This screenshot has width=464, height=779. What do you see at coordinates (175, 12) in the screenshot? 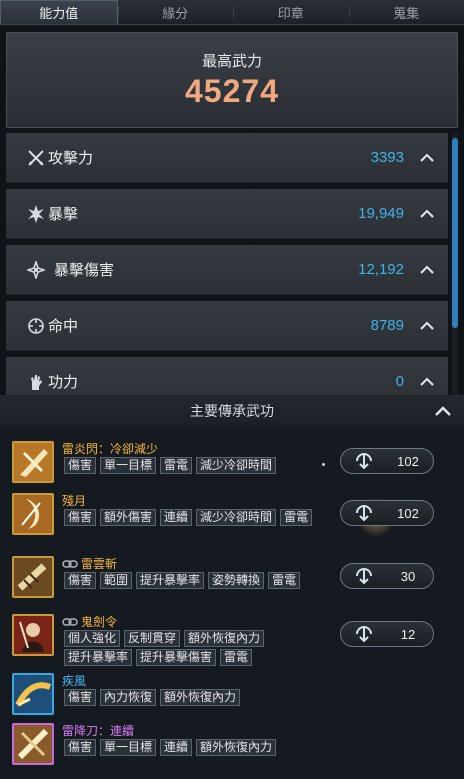
I see `tab-bonds: 緣分` at bounding box center [175, 12].